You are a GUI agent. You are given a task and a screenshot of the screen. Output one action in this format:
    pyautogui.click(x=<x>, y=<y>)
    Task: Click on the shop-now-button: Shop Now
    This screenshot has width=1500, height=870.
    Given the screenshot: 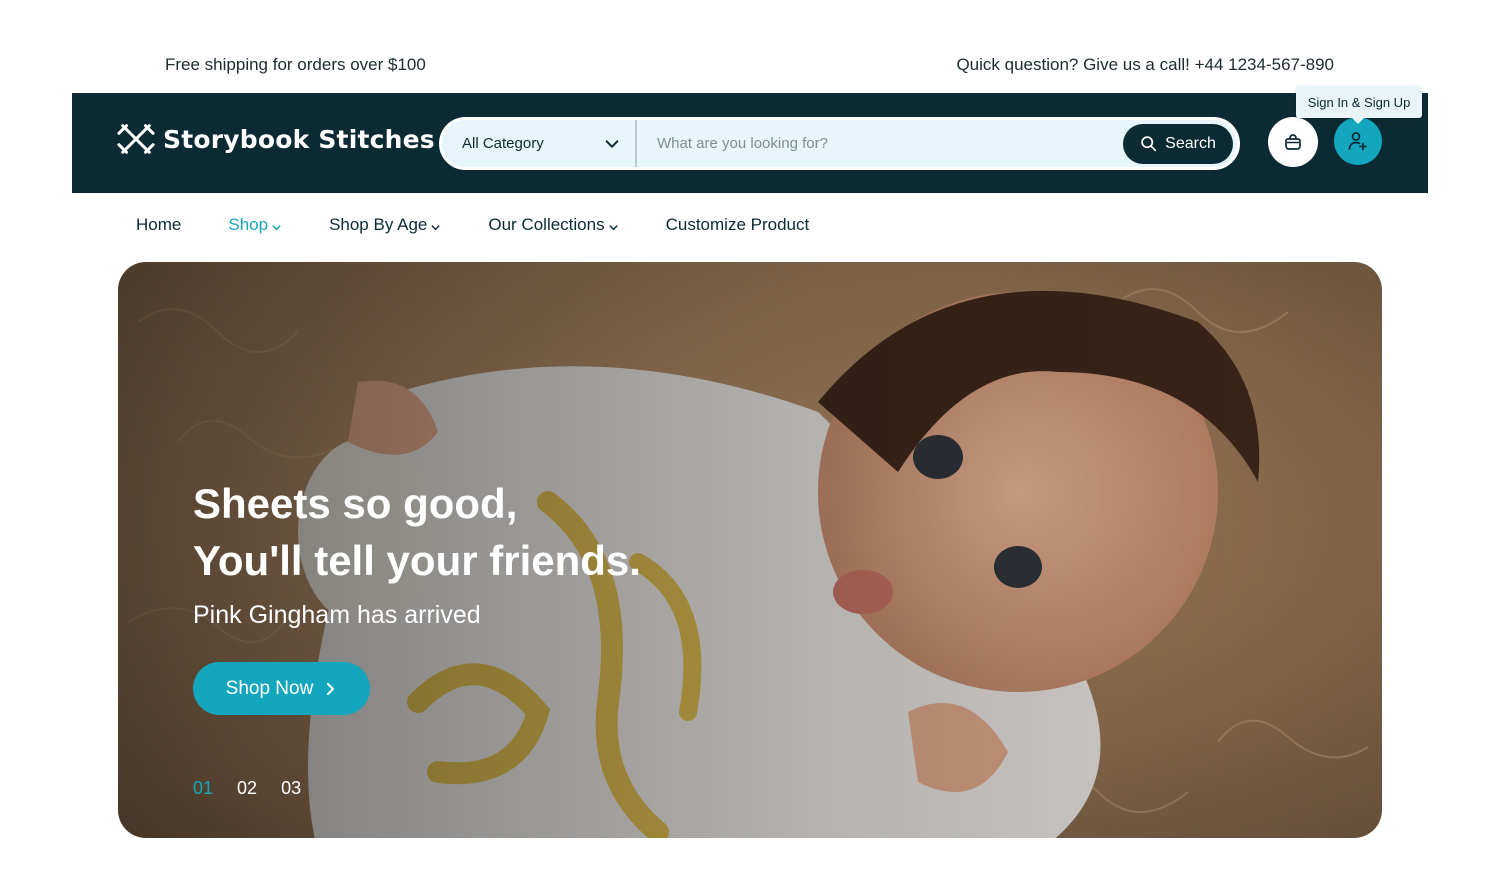 What is the action you would take?
    pyautogui.click(x=281, y=688)
    